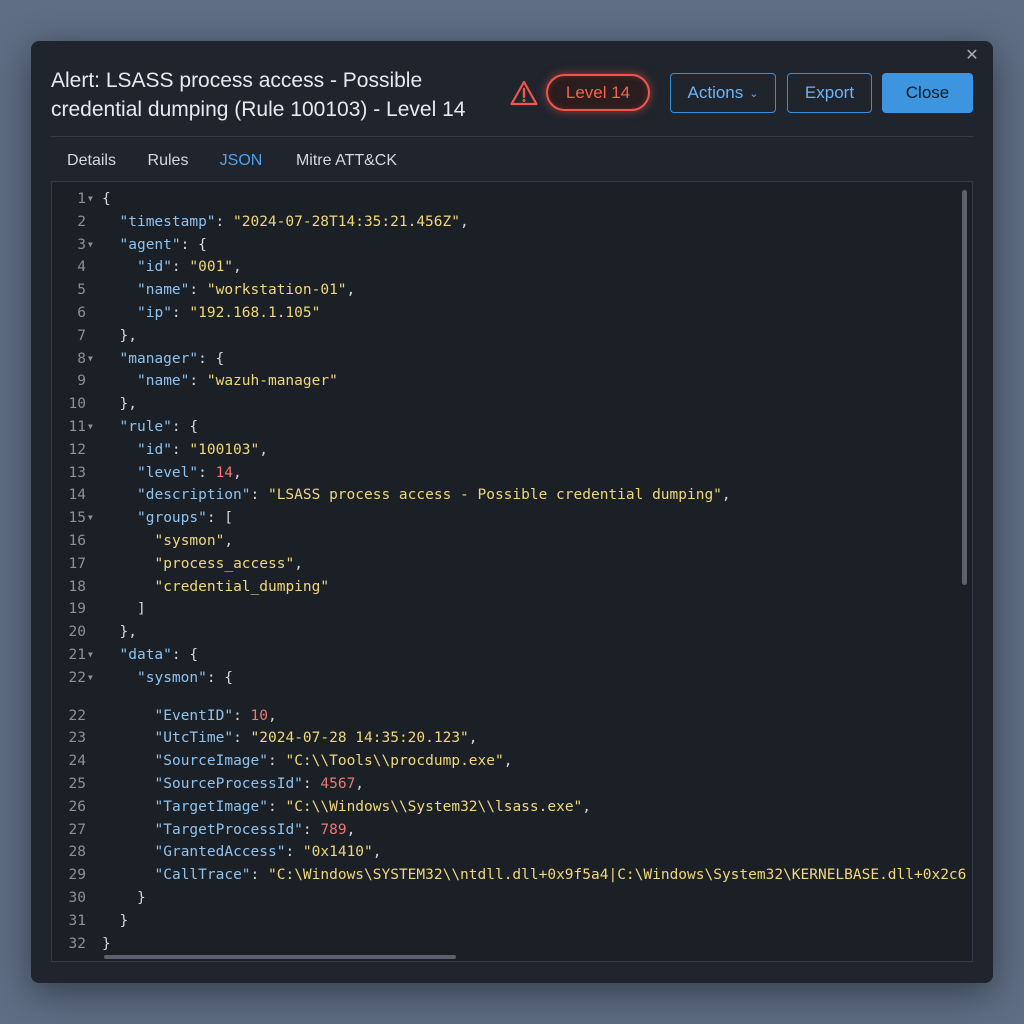 The image size is (1024, 1024). Describe the element at coordinates (502, 784) in the screenshot. I see `code-line: 25 "SourceProcessId": 4567,` at that location.